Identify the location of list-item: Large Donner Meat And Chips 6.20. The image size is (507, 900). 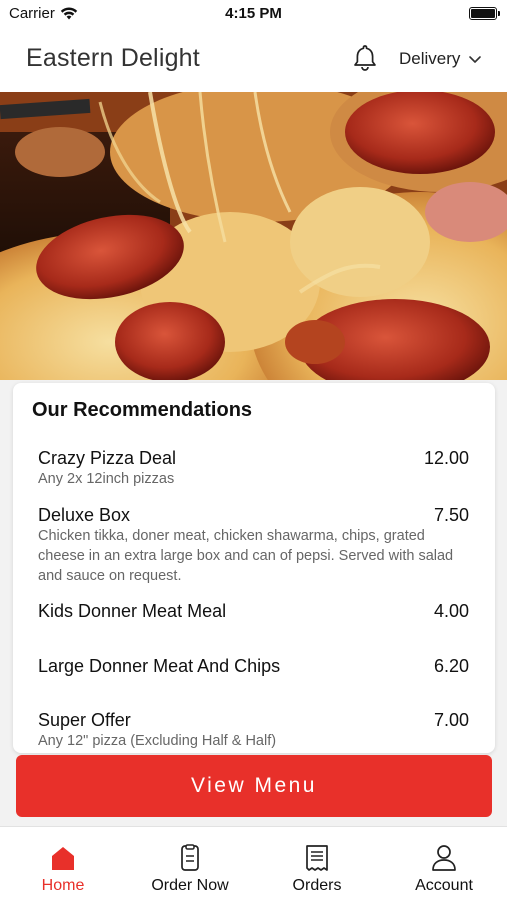
(253, 666).